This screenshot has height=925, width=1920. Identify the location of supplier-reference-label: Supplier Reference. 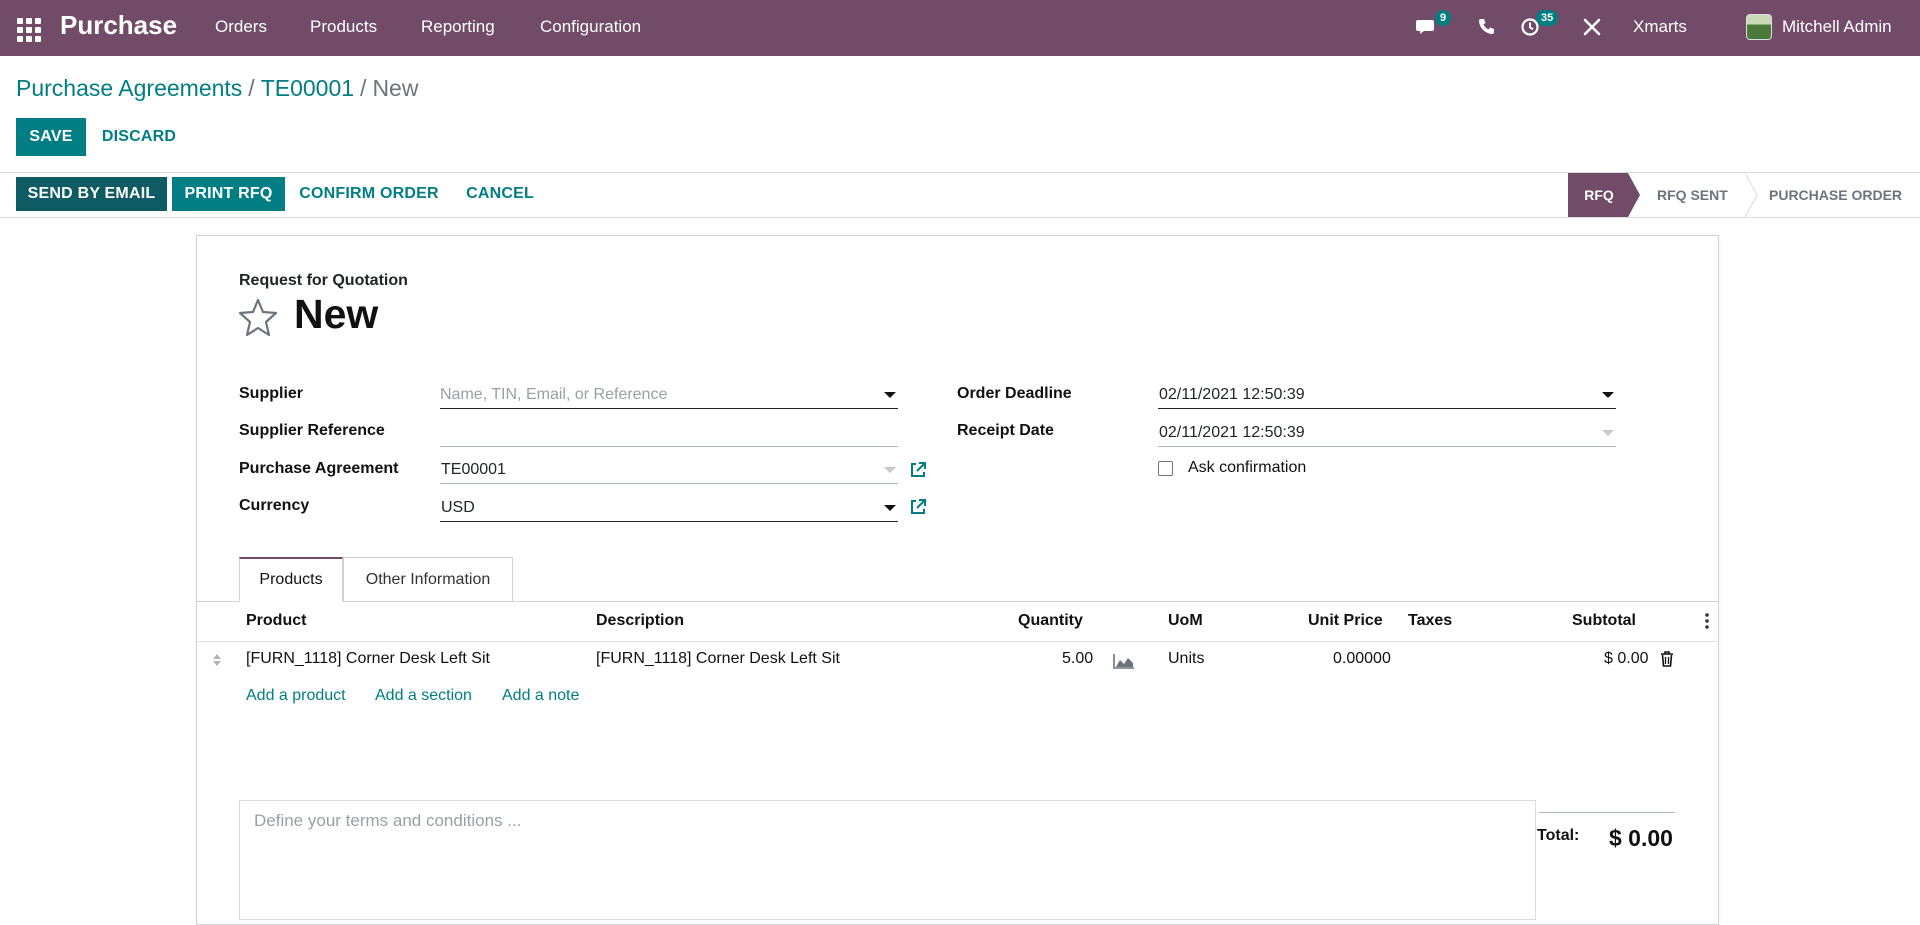
(312, 430).